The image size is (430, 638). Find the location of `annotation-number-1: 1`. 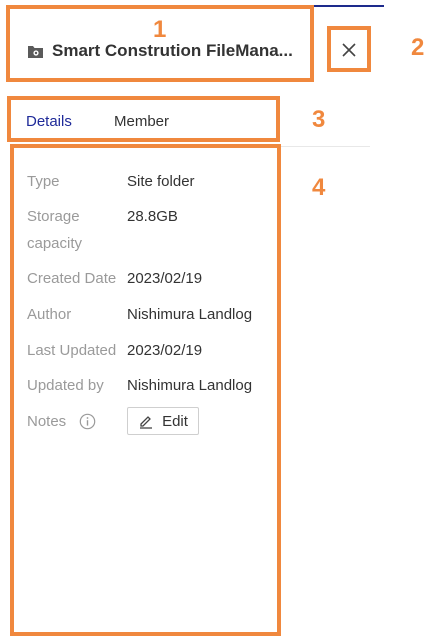

annotation-number-1: 1 is located at coordinates (160, 29).